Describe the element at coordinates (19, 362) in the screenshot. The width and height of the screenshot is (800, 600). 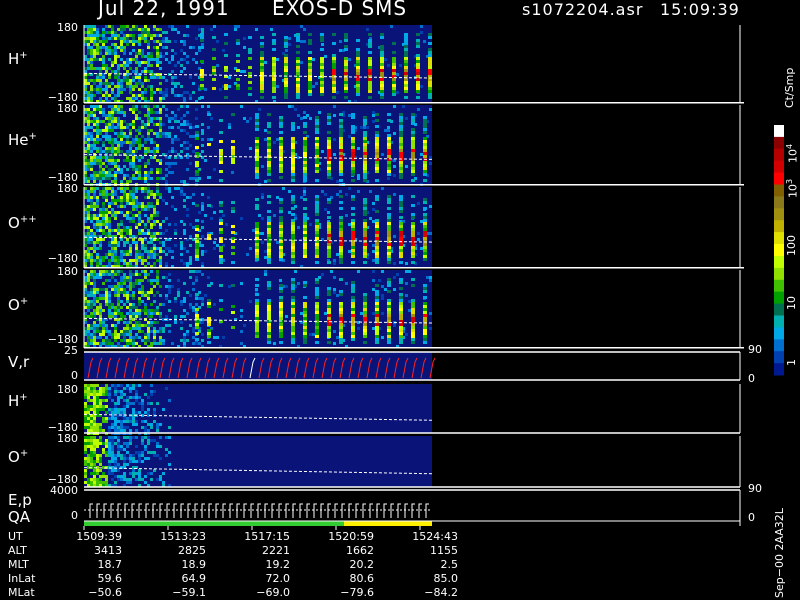
I see `attitude-label: V,r` at that location.